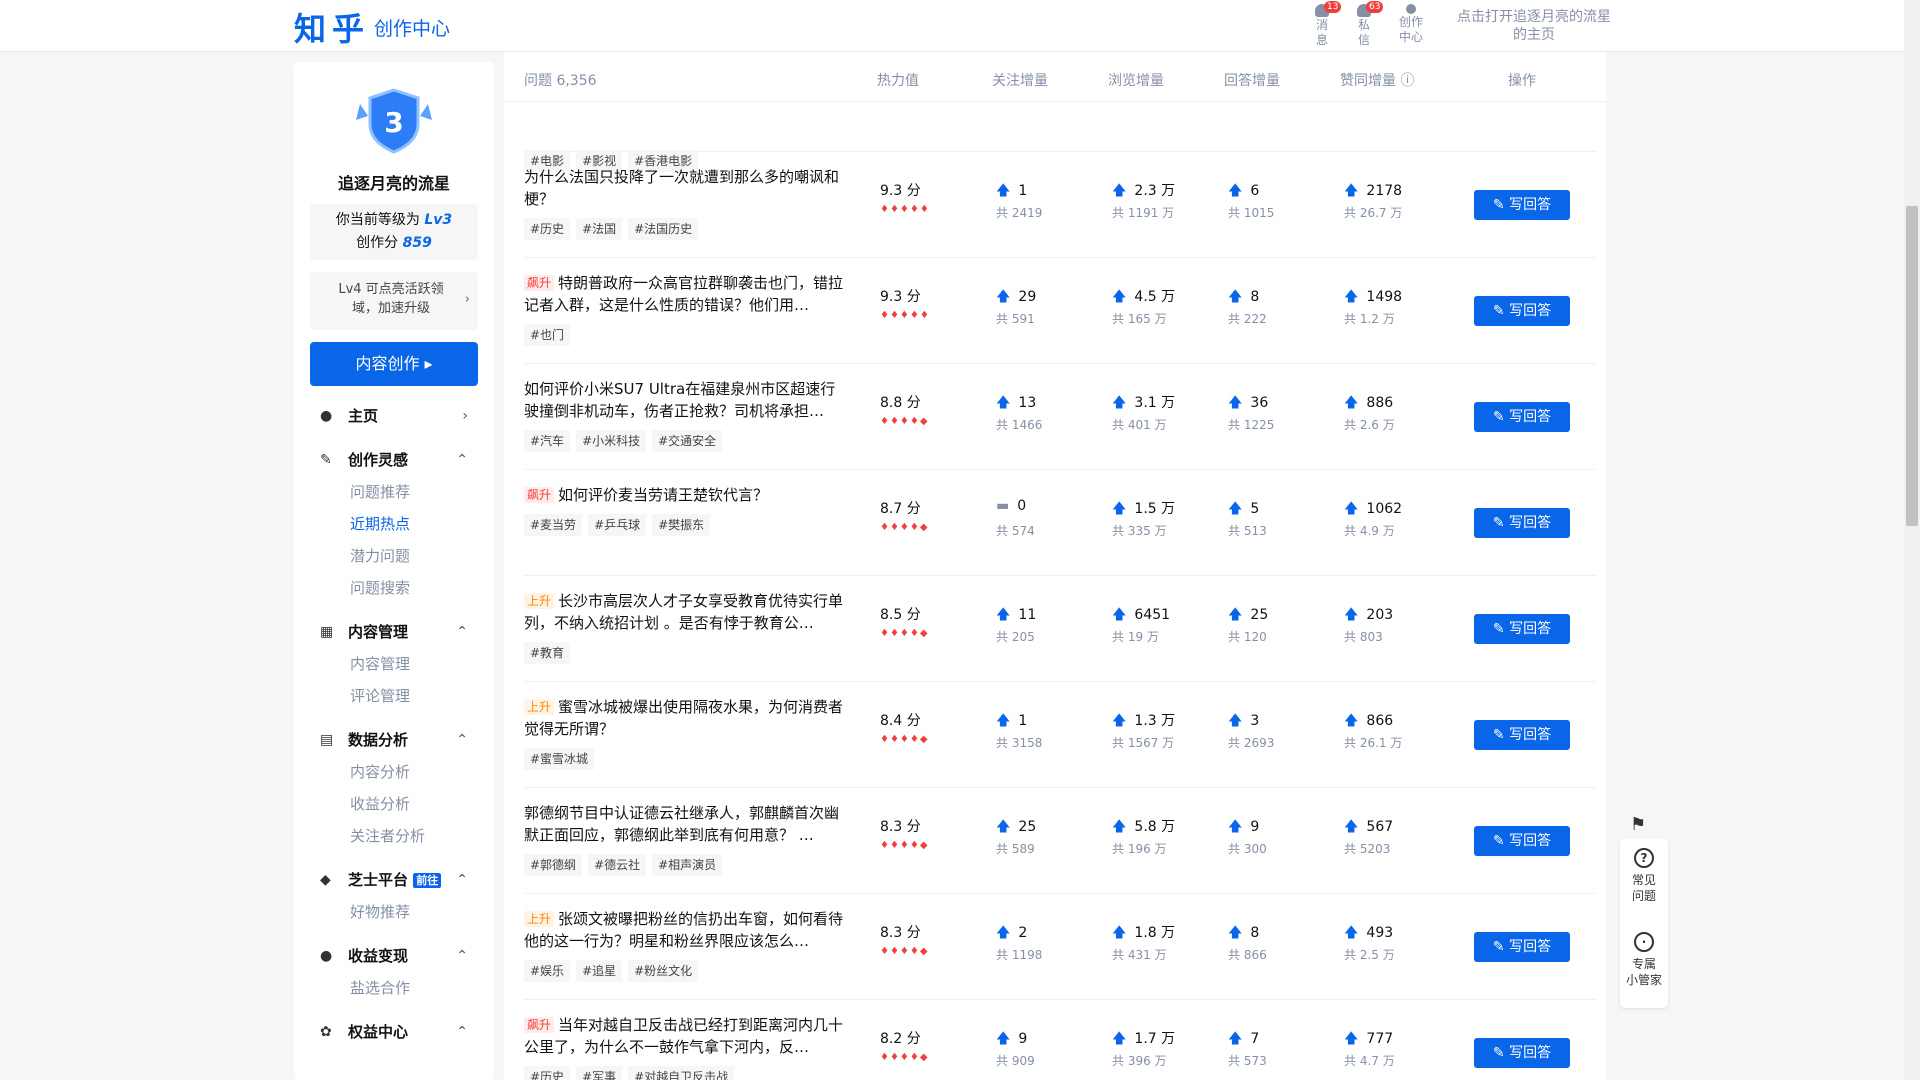 This screenshot has height=1080, width=1920. What do you see at coordinates (1324, 24) in the screenshot?
I see `messages-button: 13 消 息` at bounding box center [1324, 24].